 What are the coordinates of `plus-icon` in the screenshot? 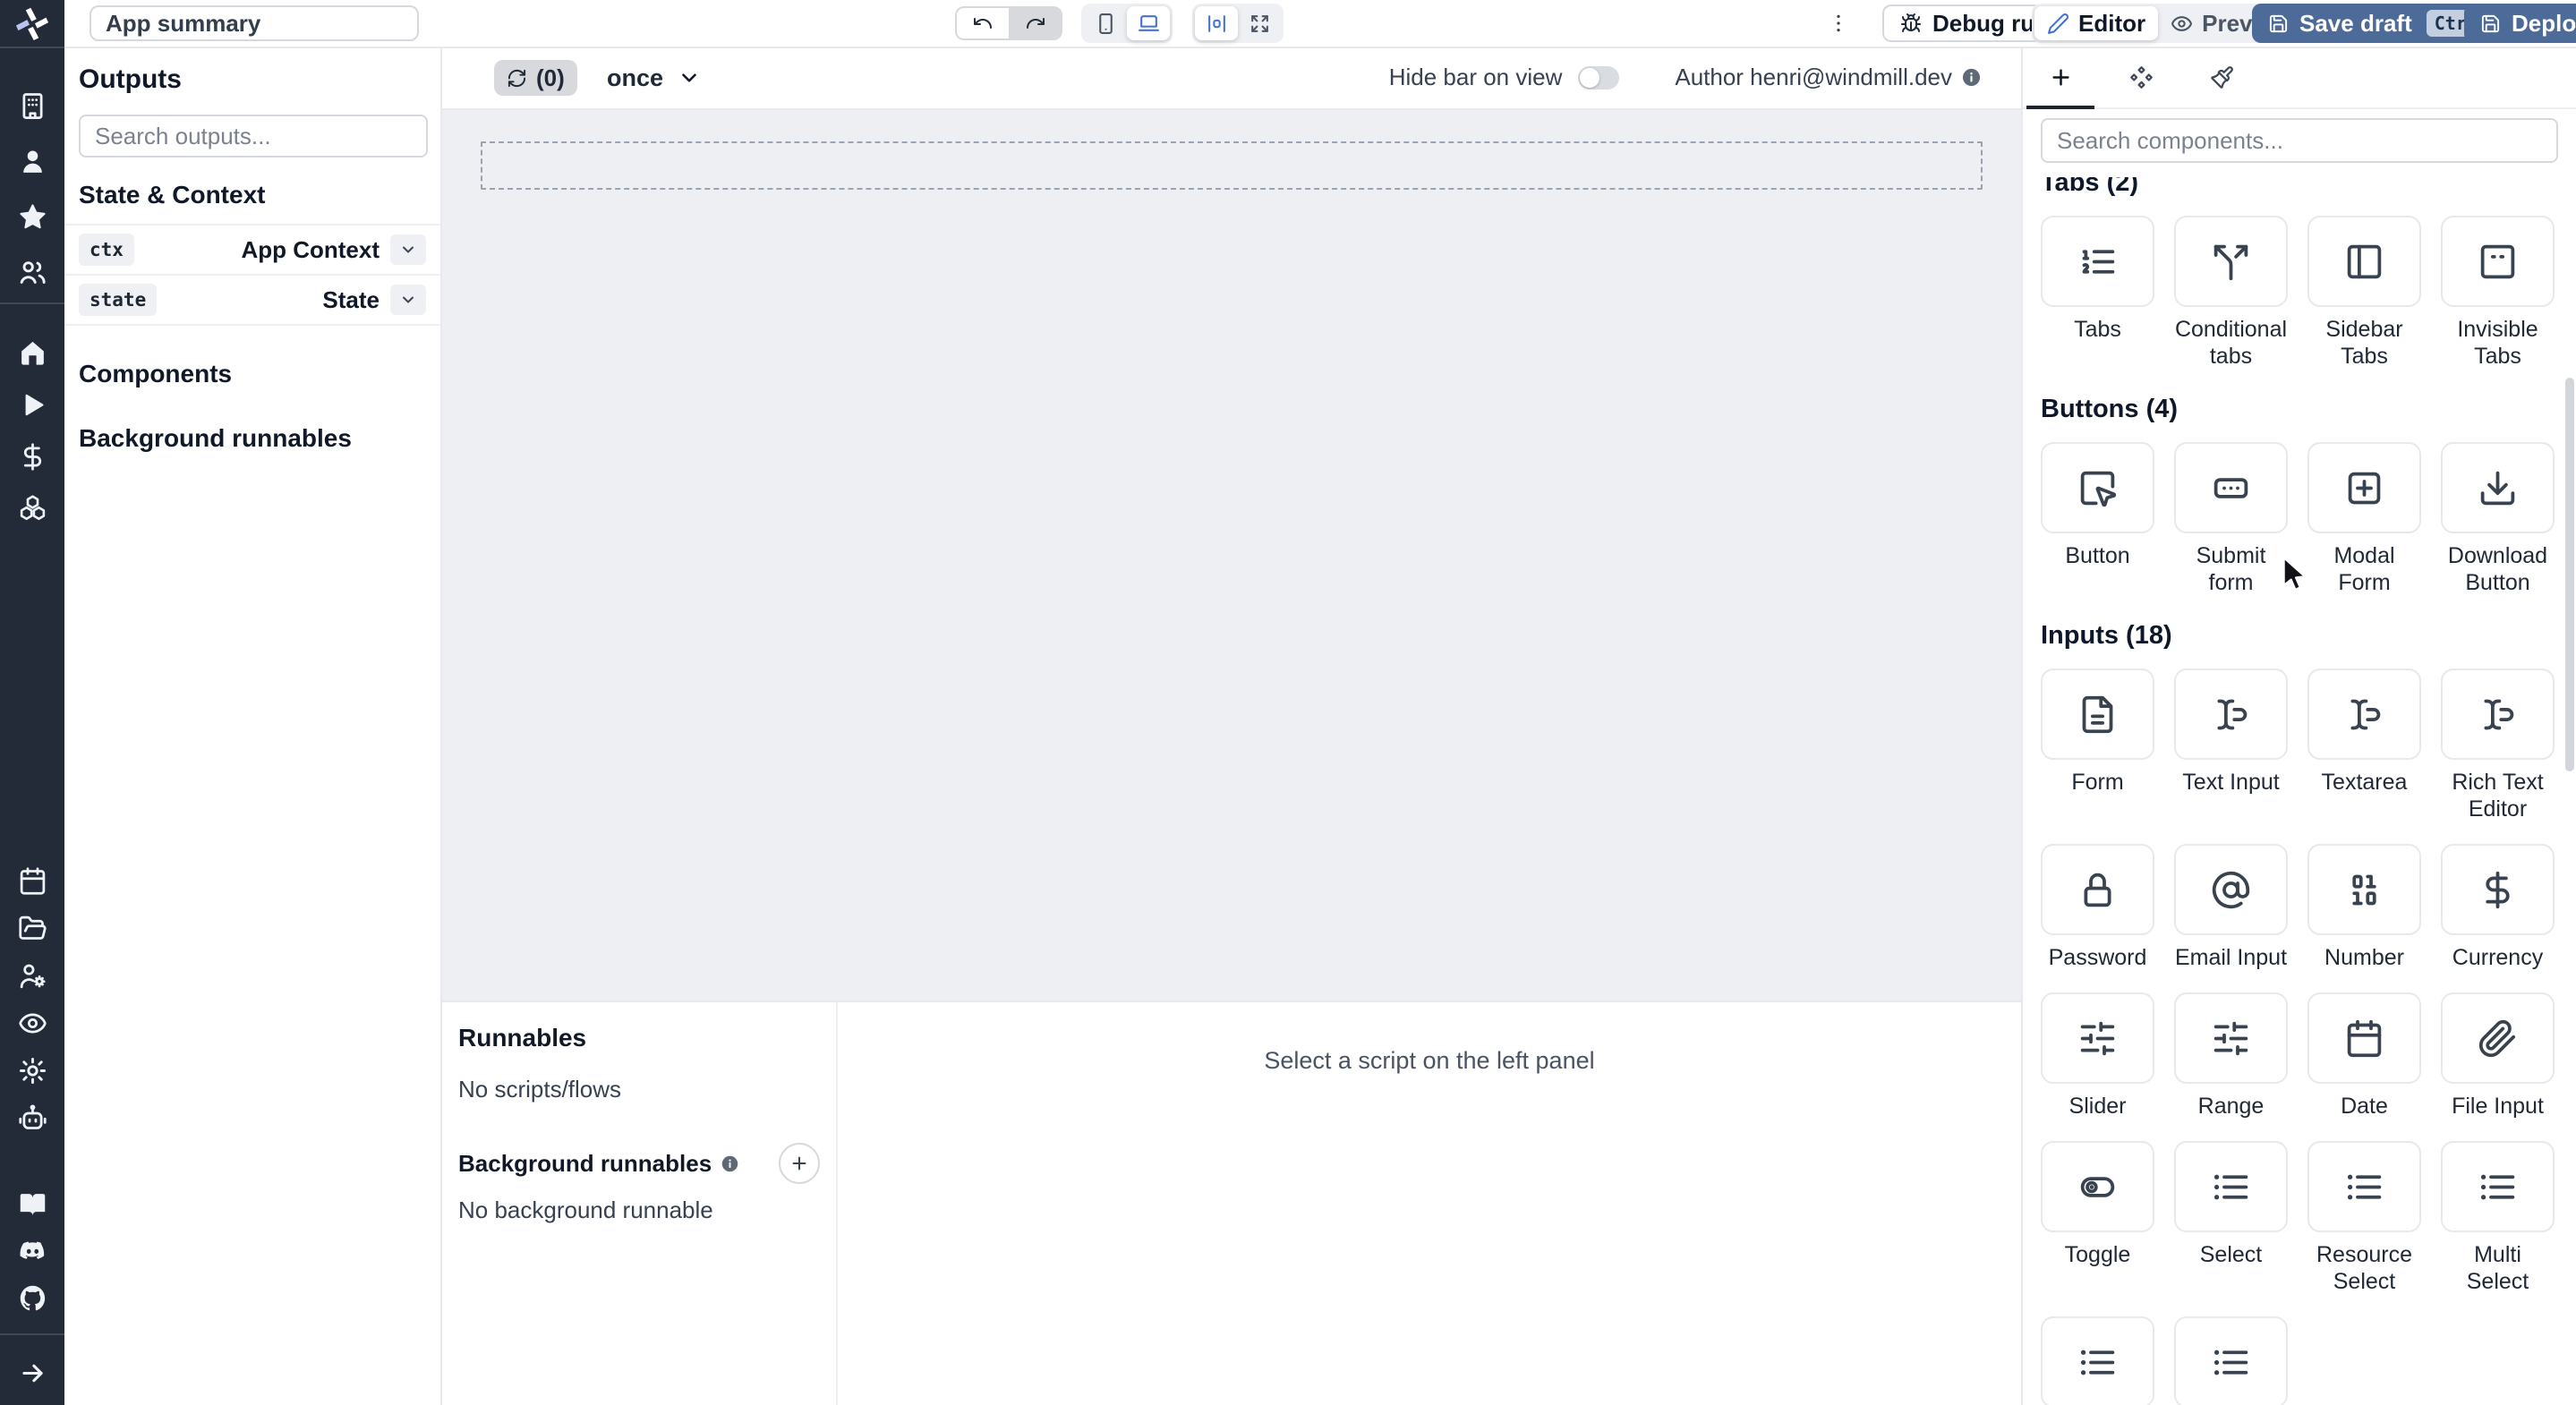 It's located at (799, 1163).